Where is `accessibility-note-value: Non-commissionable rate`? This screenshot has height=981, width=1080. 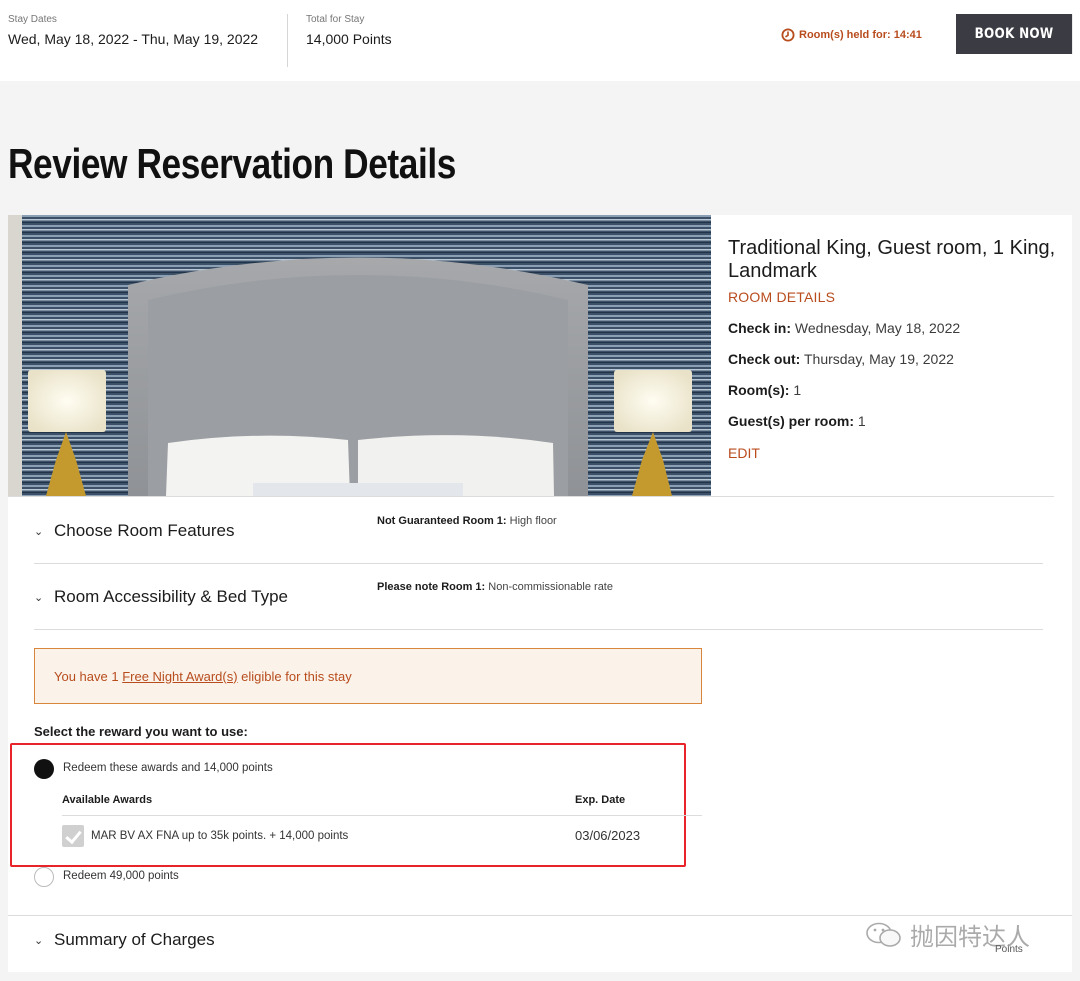
accessibility-note-value: Non-commissionable rate is located at coordinates (550, 587).